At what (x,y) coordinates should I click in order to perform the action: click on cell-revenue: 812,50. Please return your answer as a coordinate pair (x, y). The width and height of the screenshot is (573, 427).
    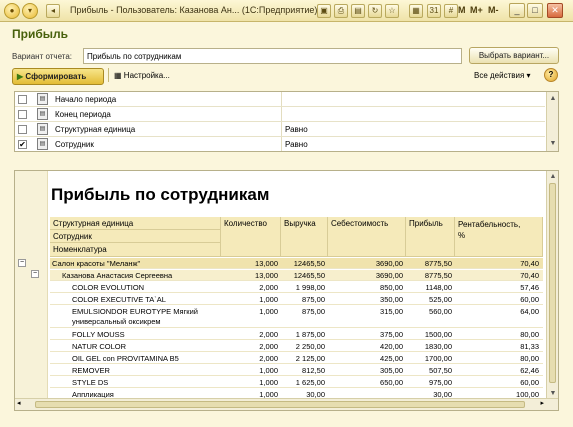
    Looking at the image, I should click on (313, 370).